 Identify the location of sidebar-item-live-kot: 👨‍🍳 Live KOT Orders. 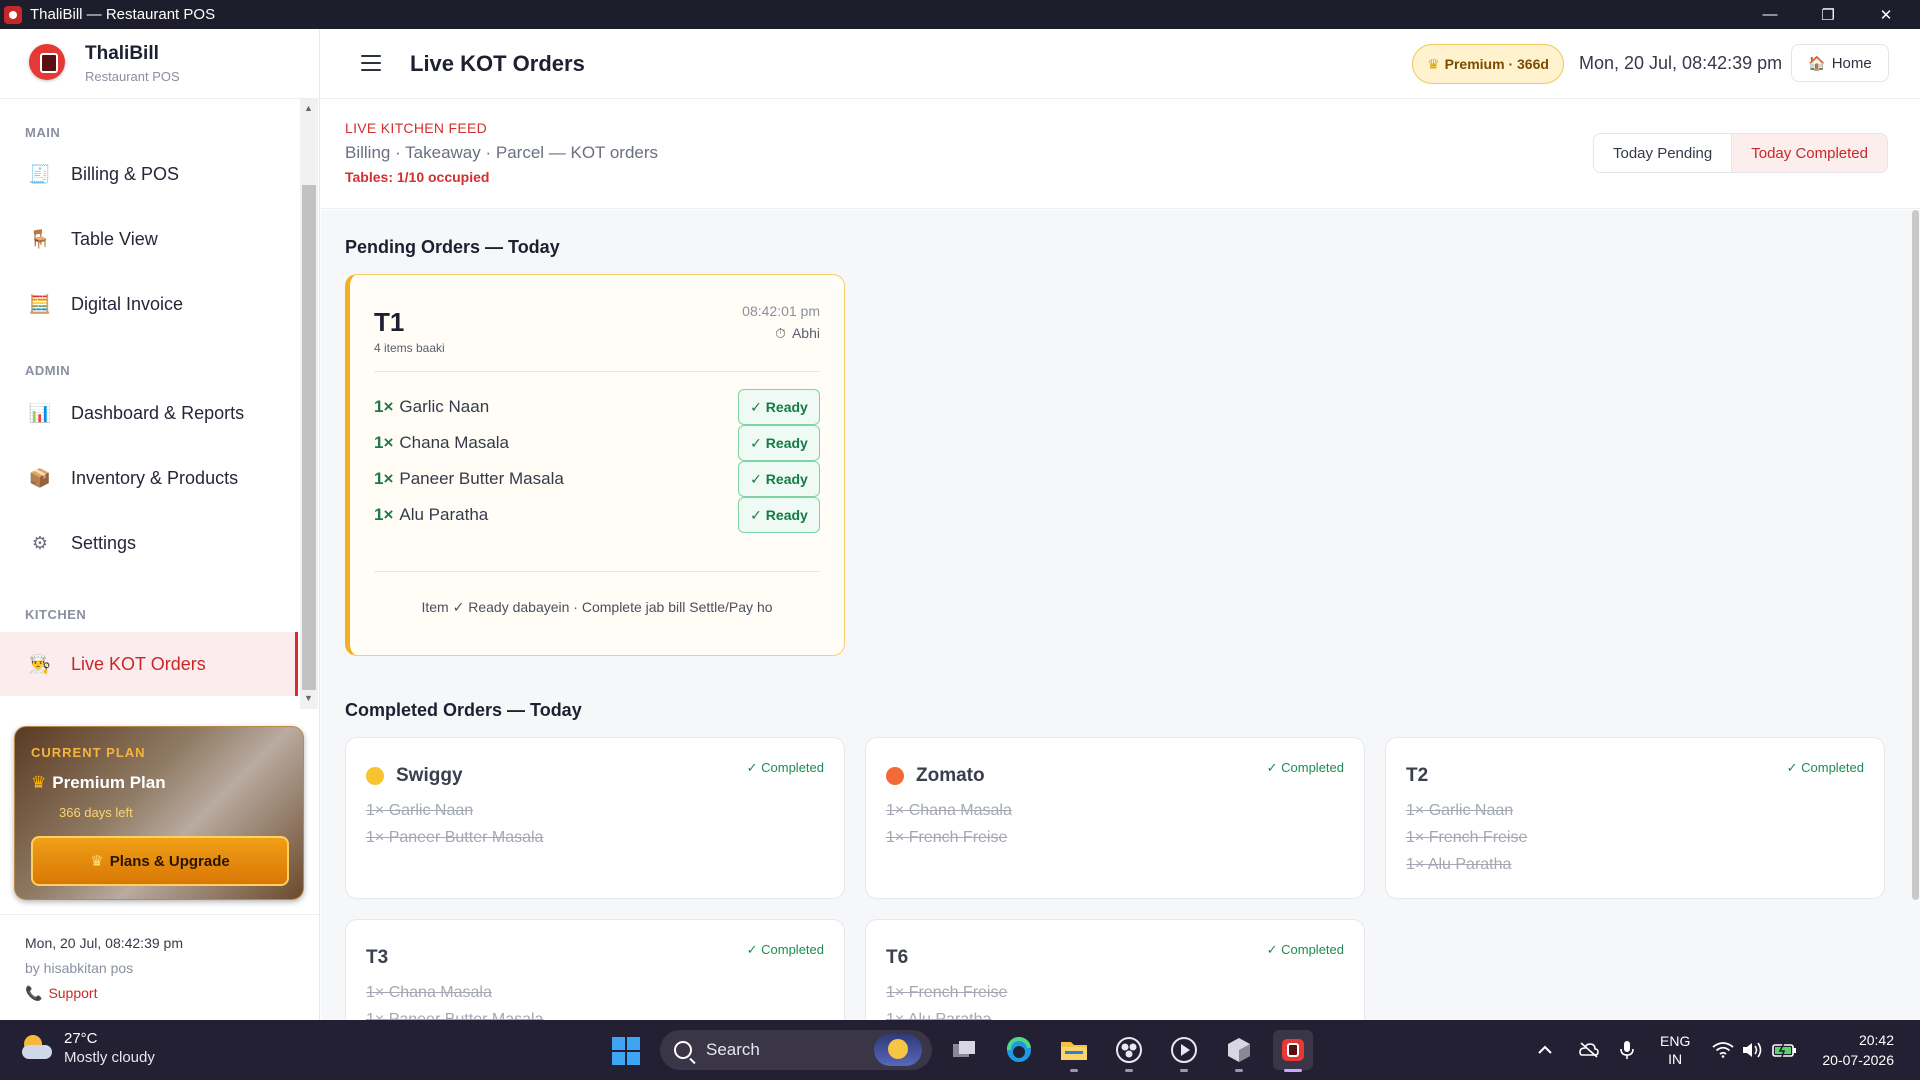
(149, 664).